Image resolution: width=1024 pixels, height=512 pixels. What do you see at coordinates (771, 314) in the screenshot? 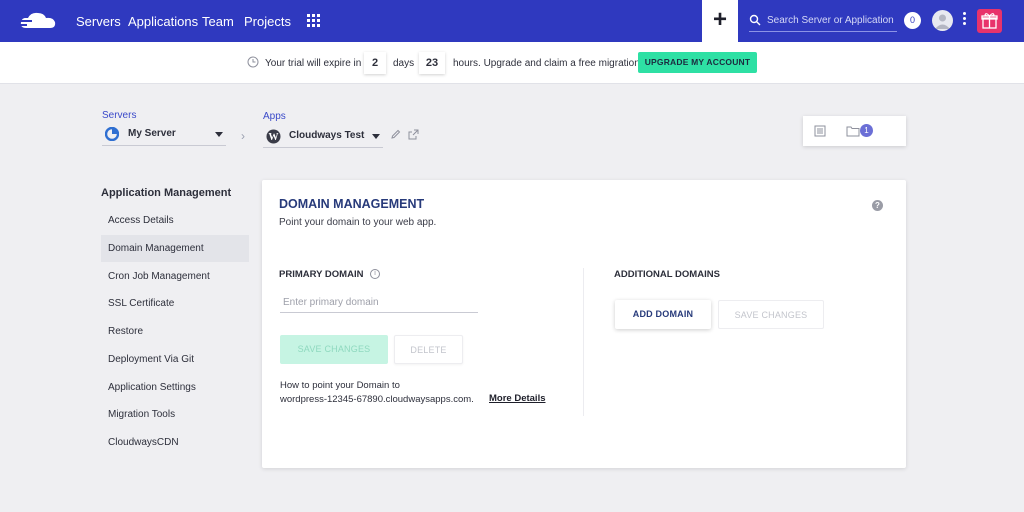
I see `save-additional-changes-button: SAVE CHANGES` at bounding box center [771, 314].